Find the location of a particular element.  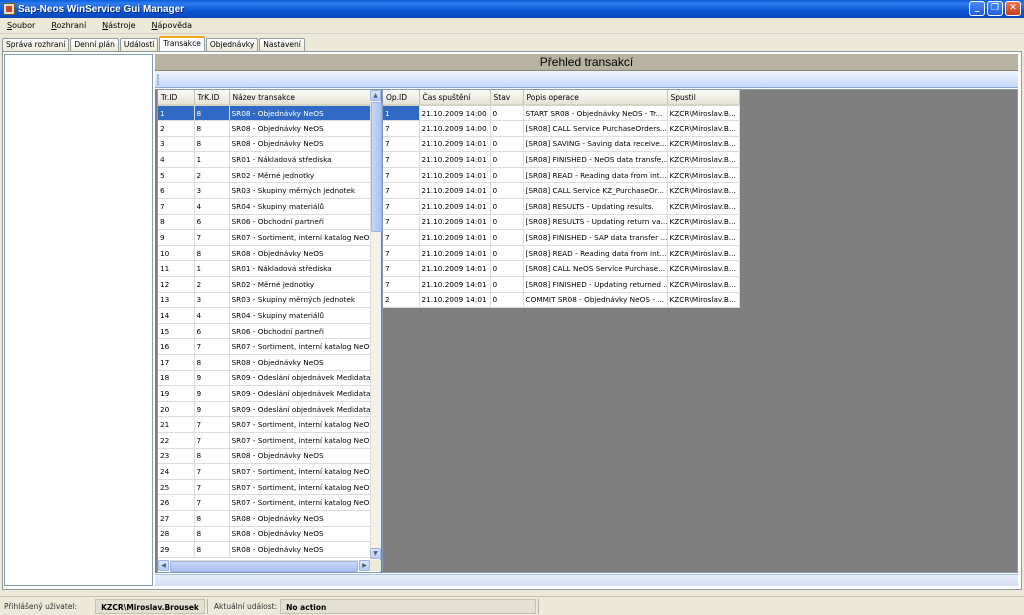

table-cell: 14 is located at coordinates (176, 315).